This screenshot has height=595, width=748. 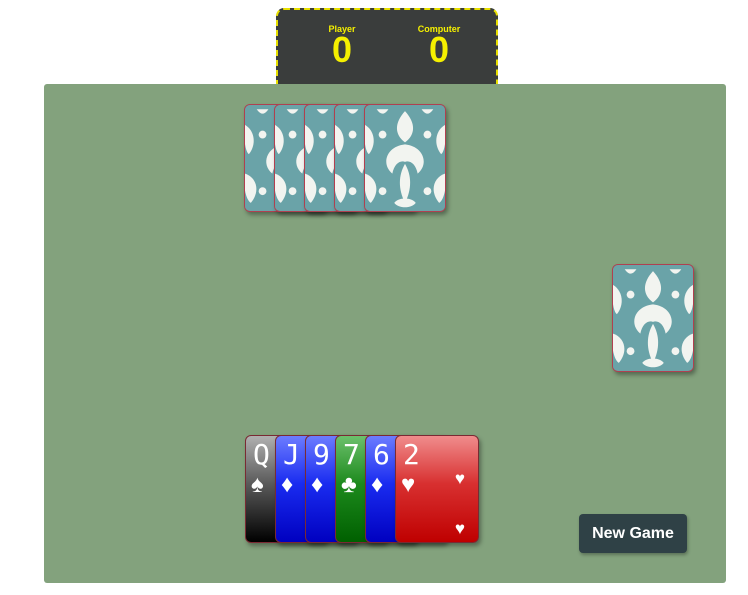 I want to click on card-rank: J, so click(x=291, y=454).